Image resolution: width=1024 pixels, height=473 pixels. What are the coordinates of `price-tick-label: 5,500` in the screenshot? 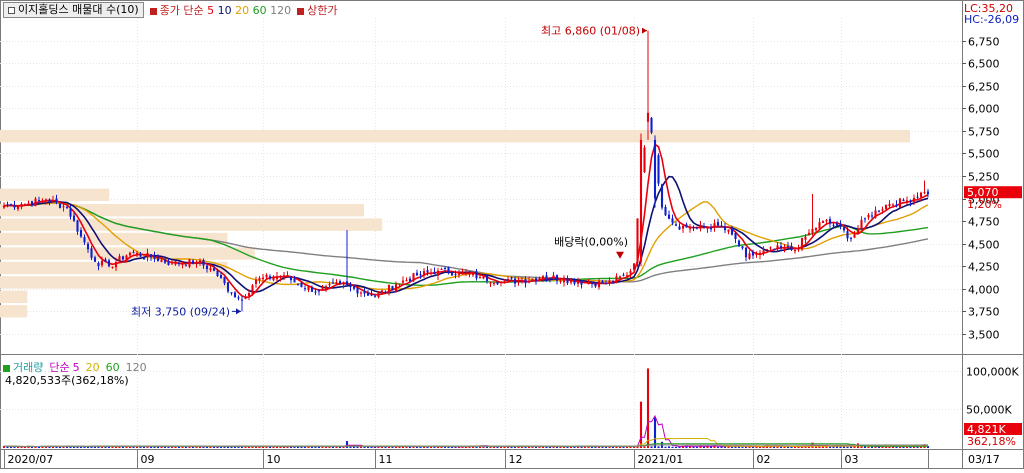 It's located at (984, 154).